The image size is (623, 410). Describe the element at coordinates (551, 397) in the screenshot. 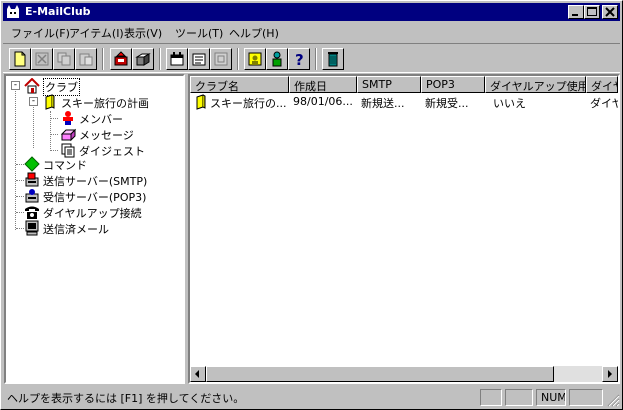

I see `status-panel-num: NUM` at that location.